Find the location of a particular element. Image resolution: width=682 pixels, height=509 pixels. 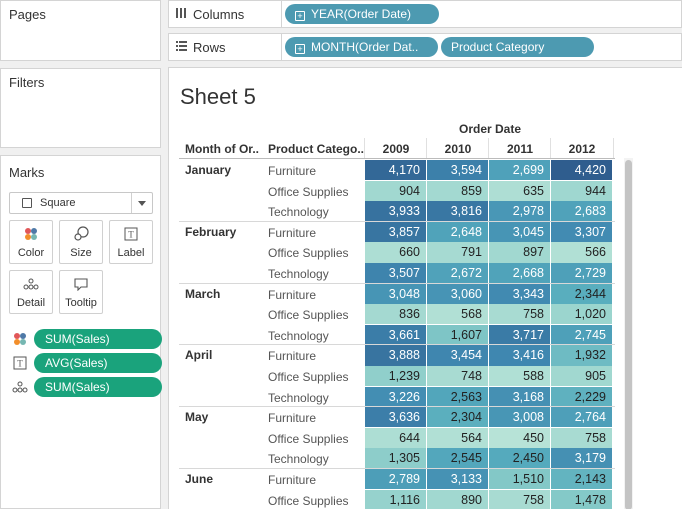

heatmap-cell: 3,060 is located at coordinates (457, 293).